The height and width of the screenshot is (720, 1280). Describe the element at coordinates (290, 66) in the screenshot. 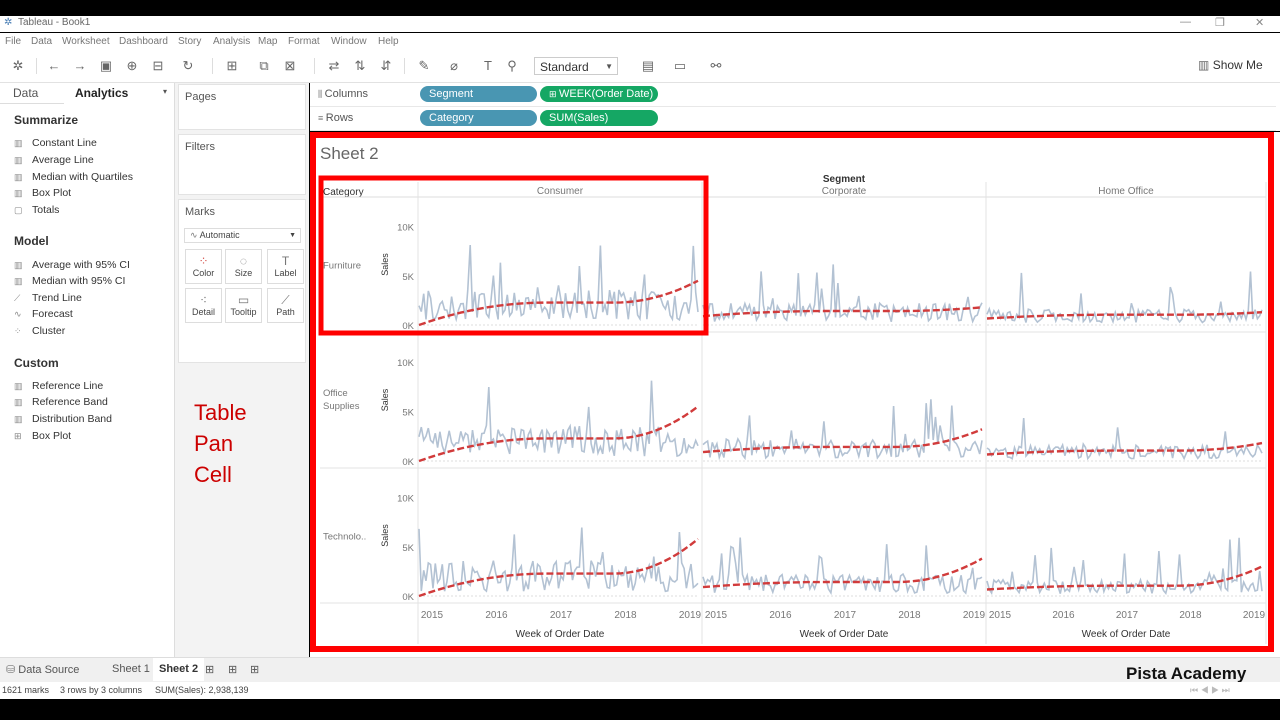

I see `clear-sheet-icon: ⊠` at that location.